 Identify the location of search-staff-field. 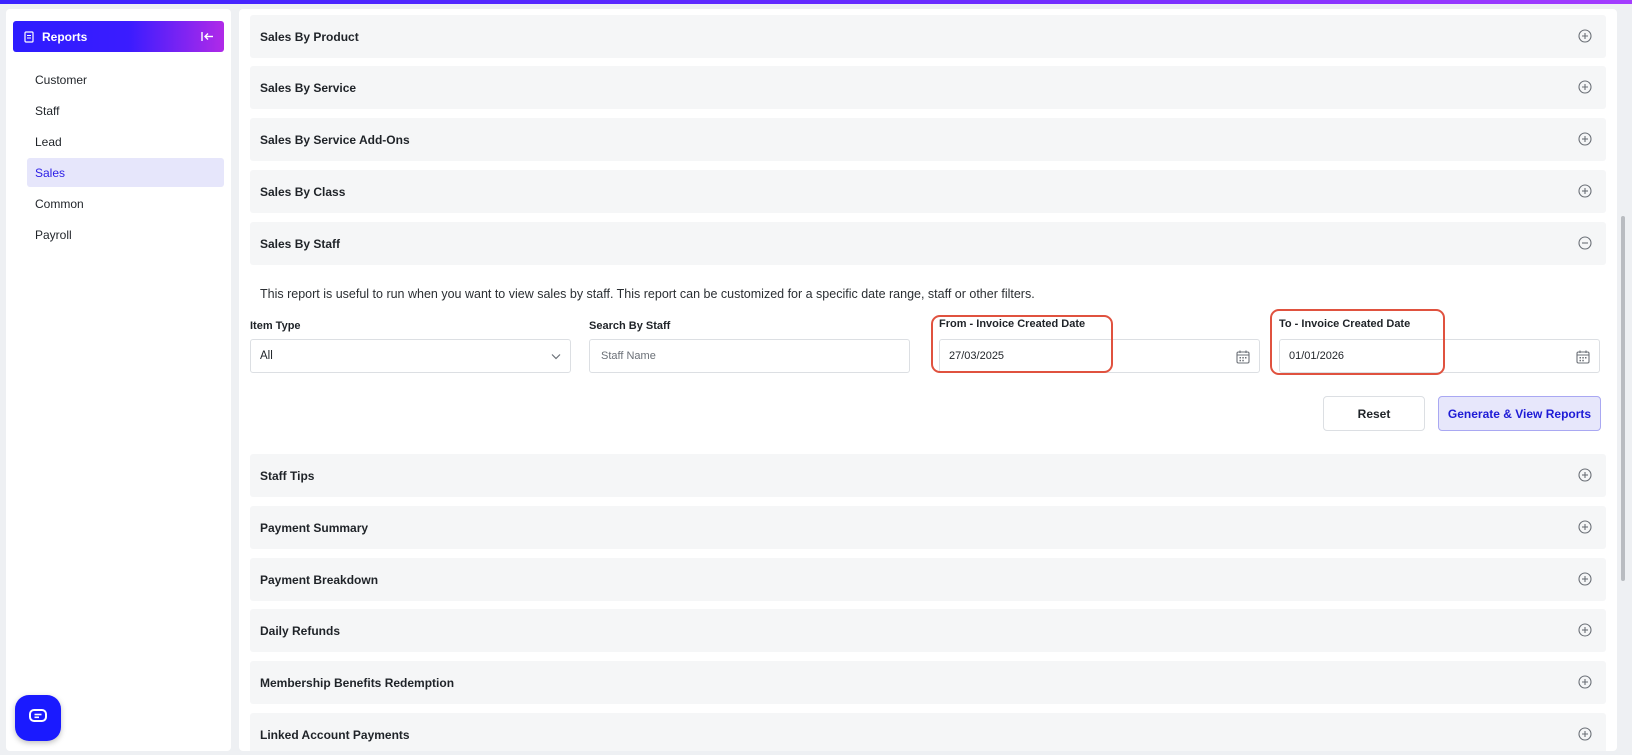
(749, 356).